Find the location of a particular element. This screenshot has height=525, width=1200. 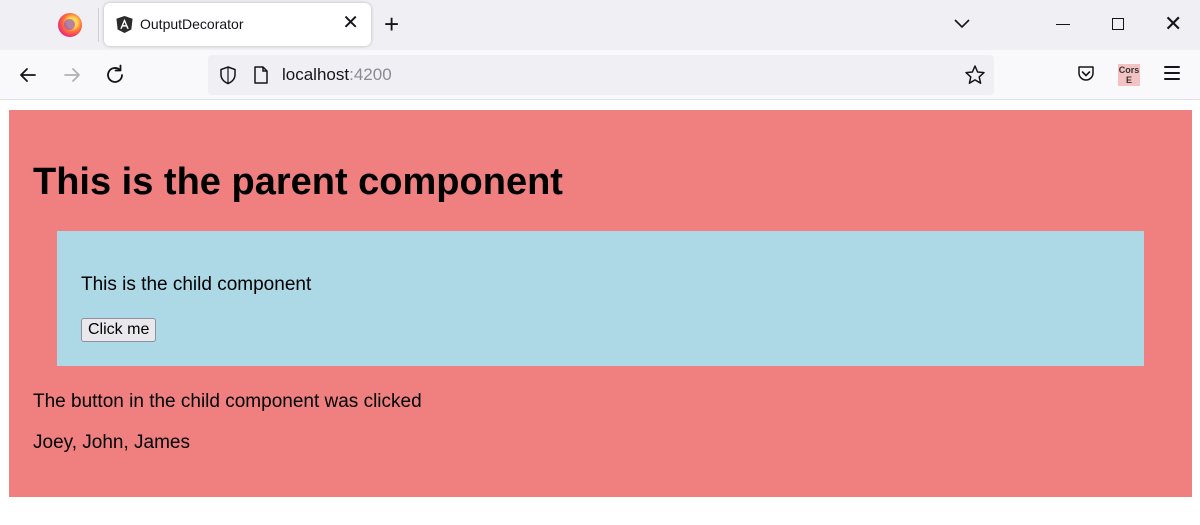

tab-outputdecorator: OutputDecorator ✕ is located at coordinates (237, 24).